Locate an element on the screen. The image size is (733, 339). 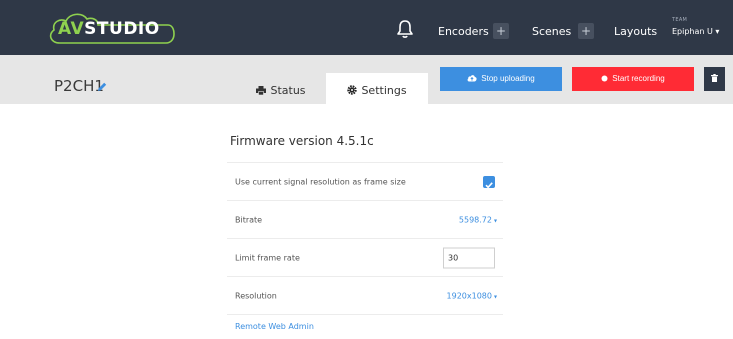
bell-icon is located at coordinates (405, 29).